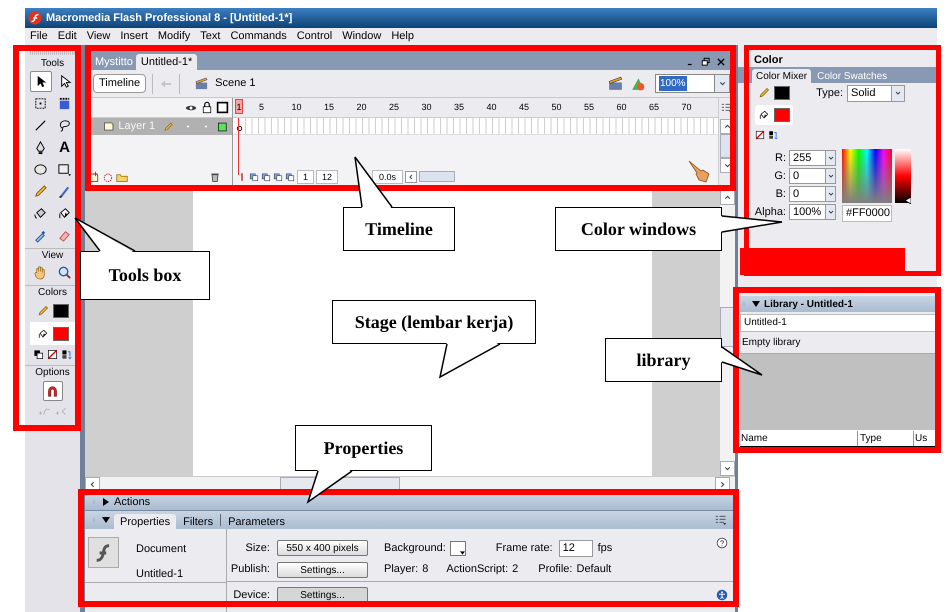 This screenshot has height=612, width=948. I want to click on menu-item: Modify, so click(174, 36).